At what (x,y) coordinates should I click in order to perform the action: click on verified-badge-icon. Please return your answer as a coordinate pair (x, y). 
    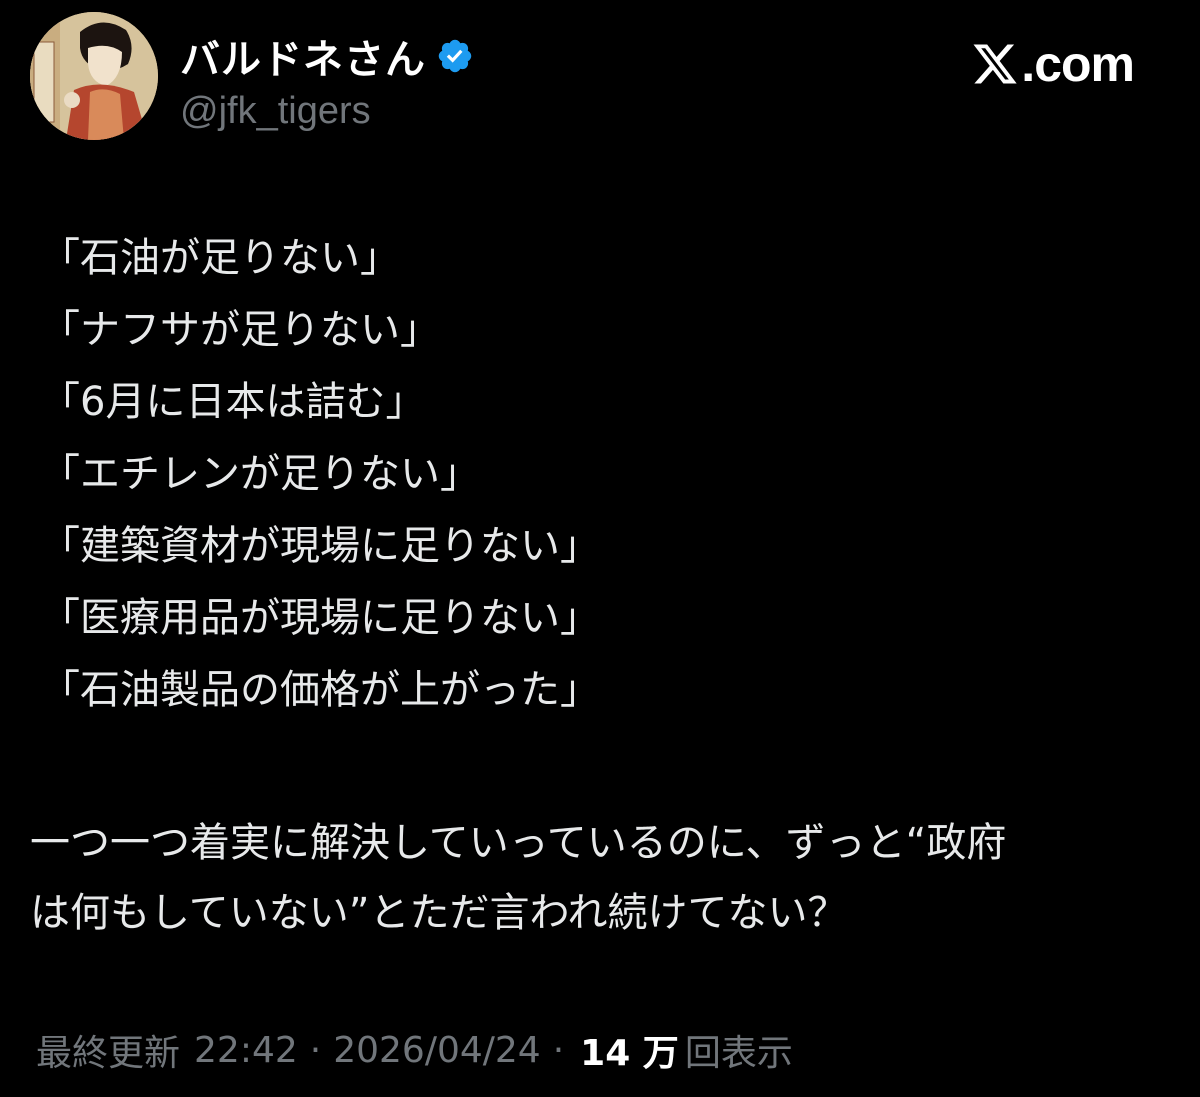
    Looking at the image, I should click on (455, 56).